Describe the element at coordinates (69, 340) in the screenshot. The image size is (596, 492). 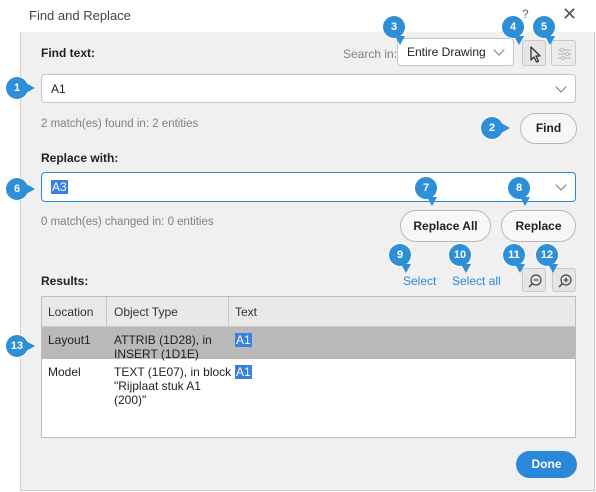
I see `cell-location: Layout1` at that location.